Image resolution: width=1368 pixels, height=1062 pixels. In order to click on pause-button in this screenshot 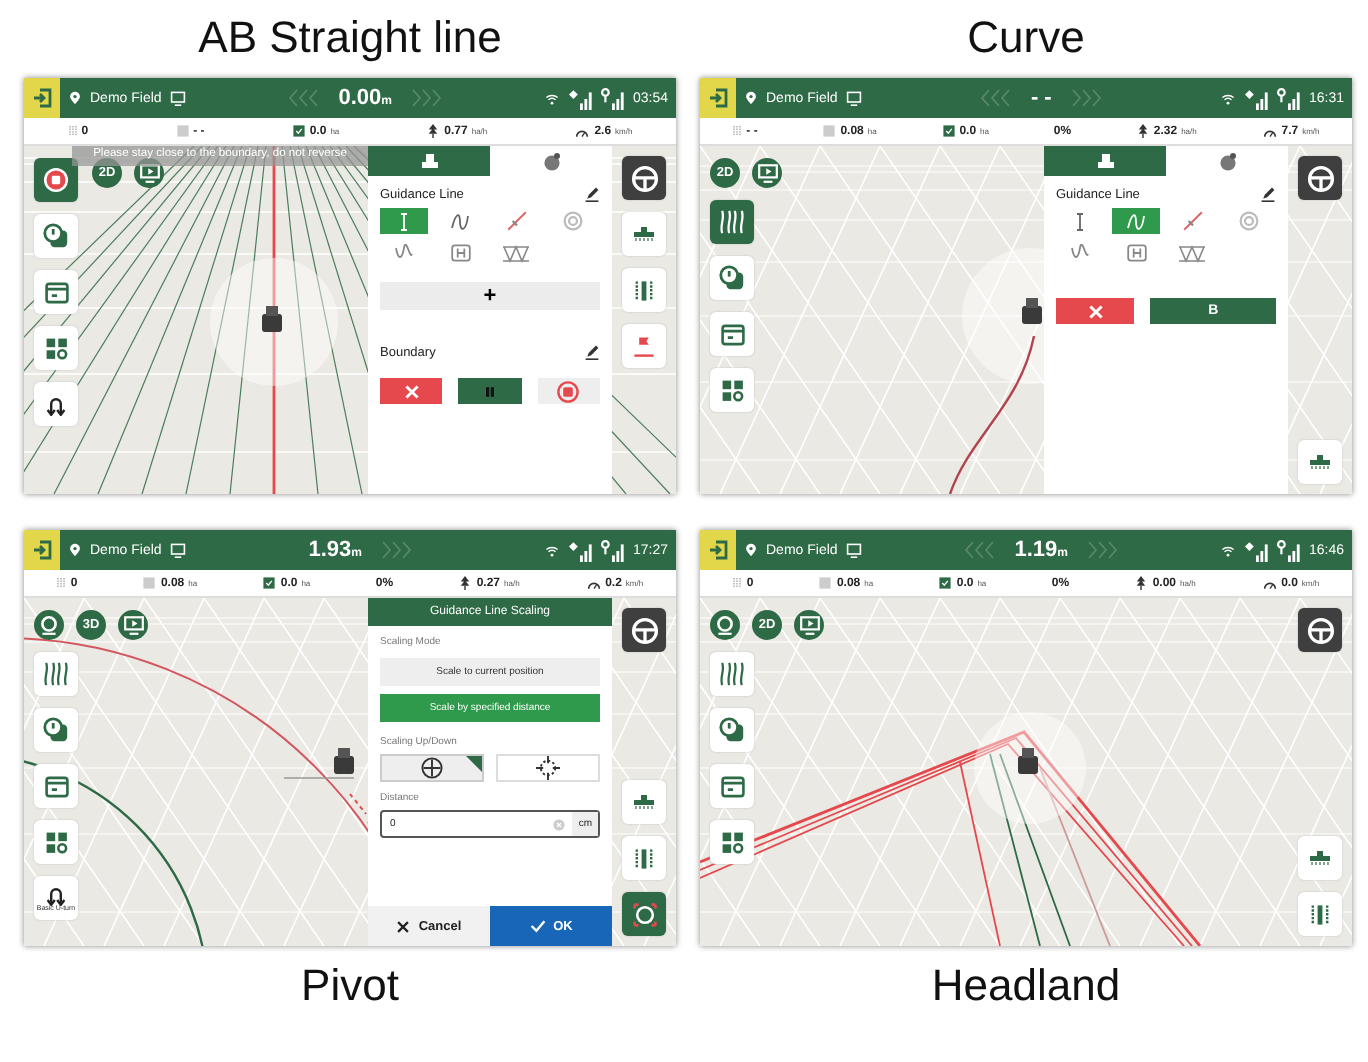, I will do `click(490, 391)`.